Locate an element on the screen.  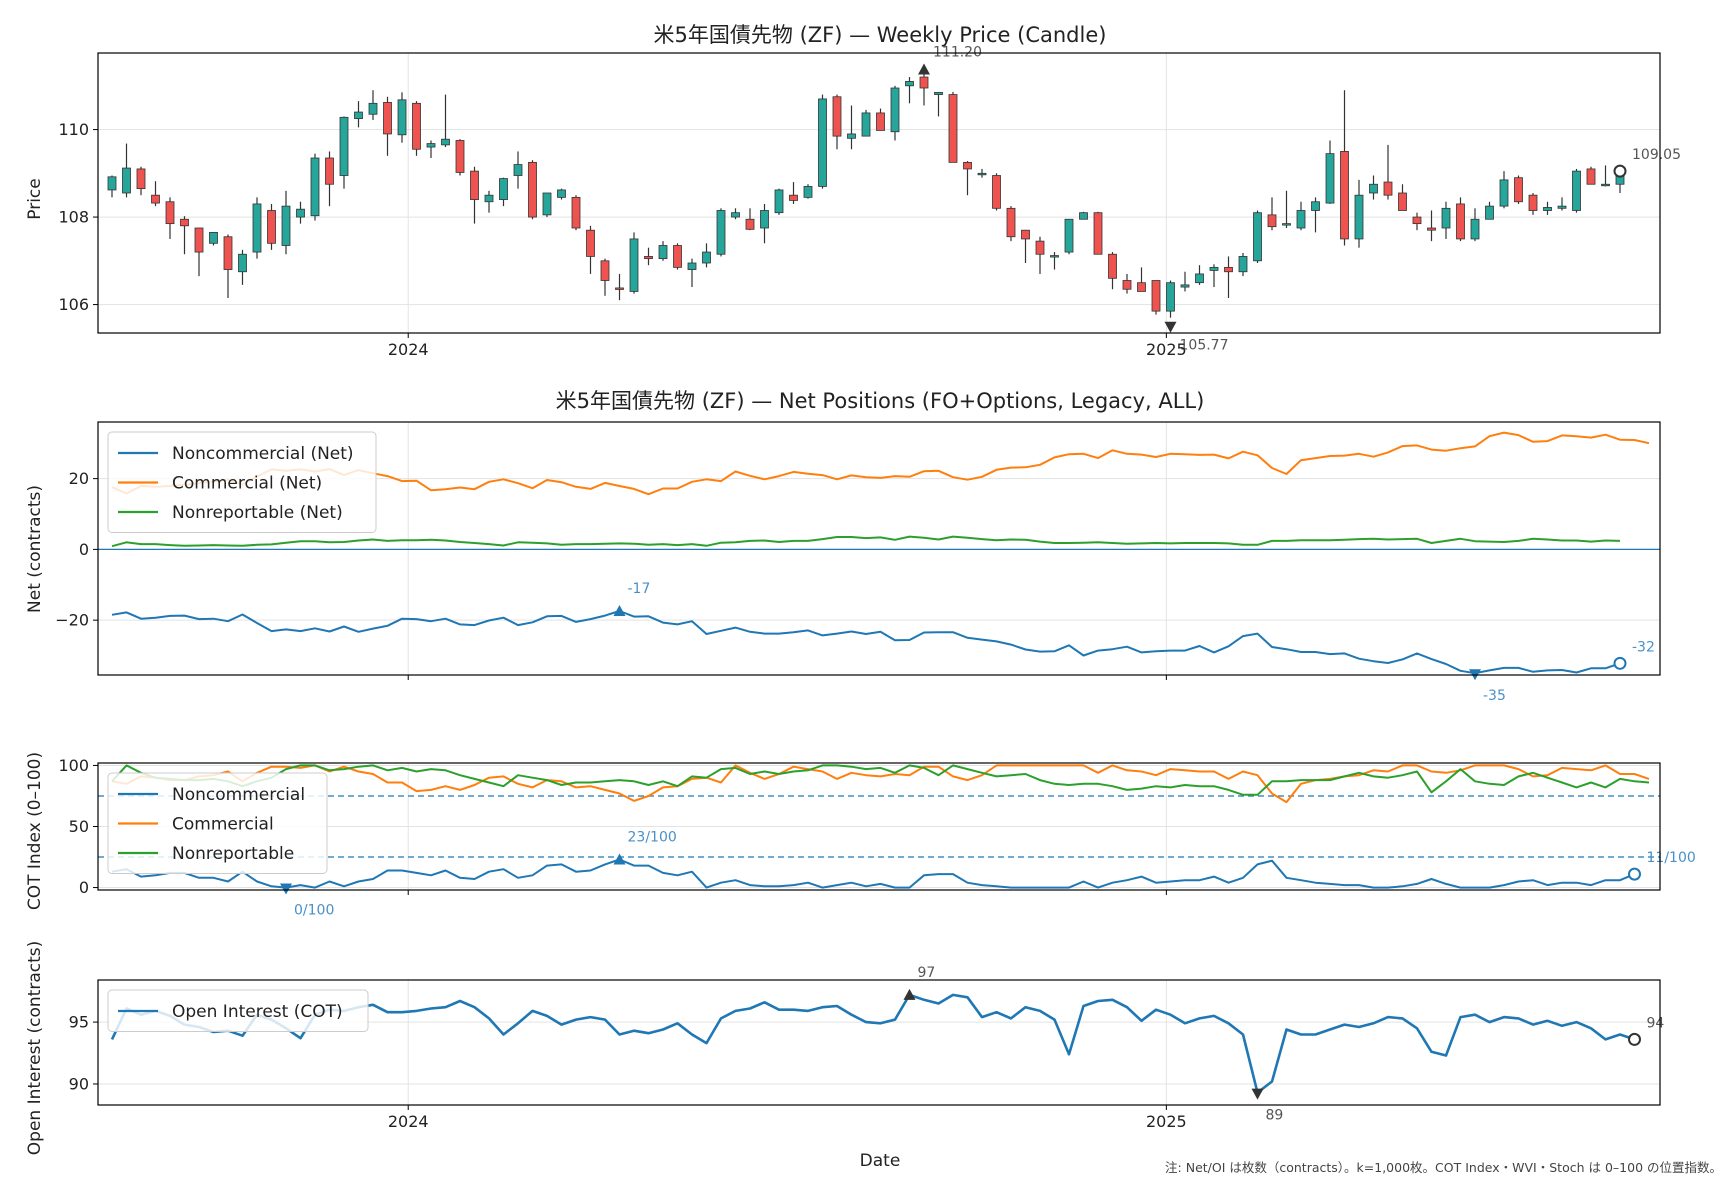
low-label: -35 is located at coordinates (1494, 696).